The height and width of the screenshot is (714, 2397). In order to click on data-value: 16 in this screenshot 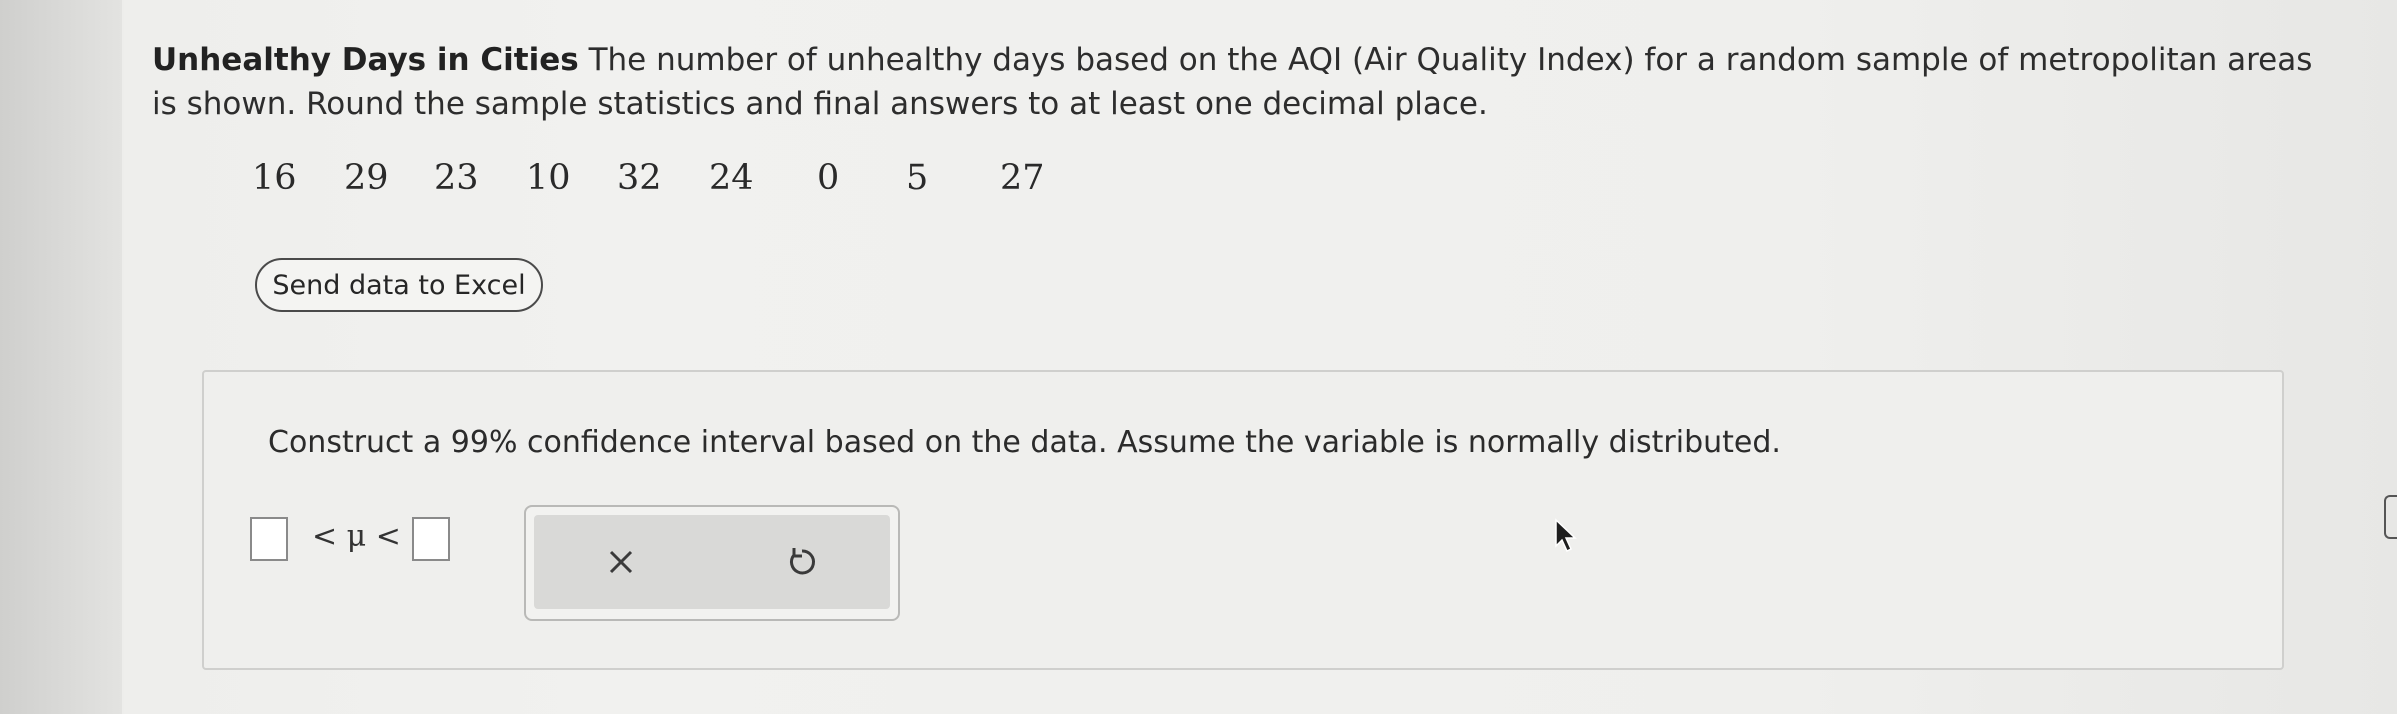, I will do `click(274, 178)`.